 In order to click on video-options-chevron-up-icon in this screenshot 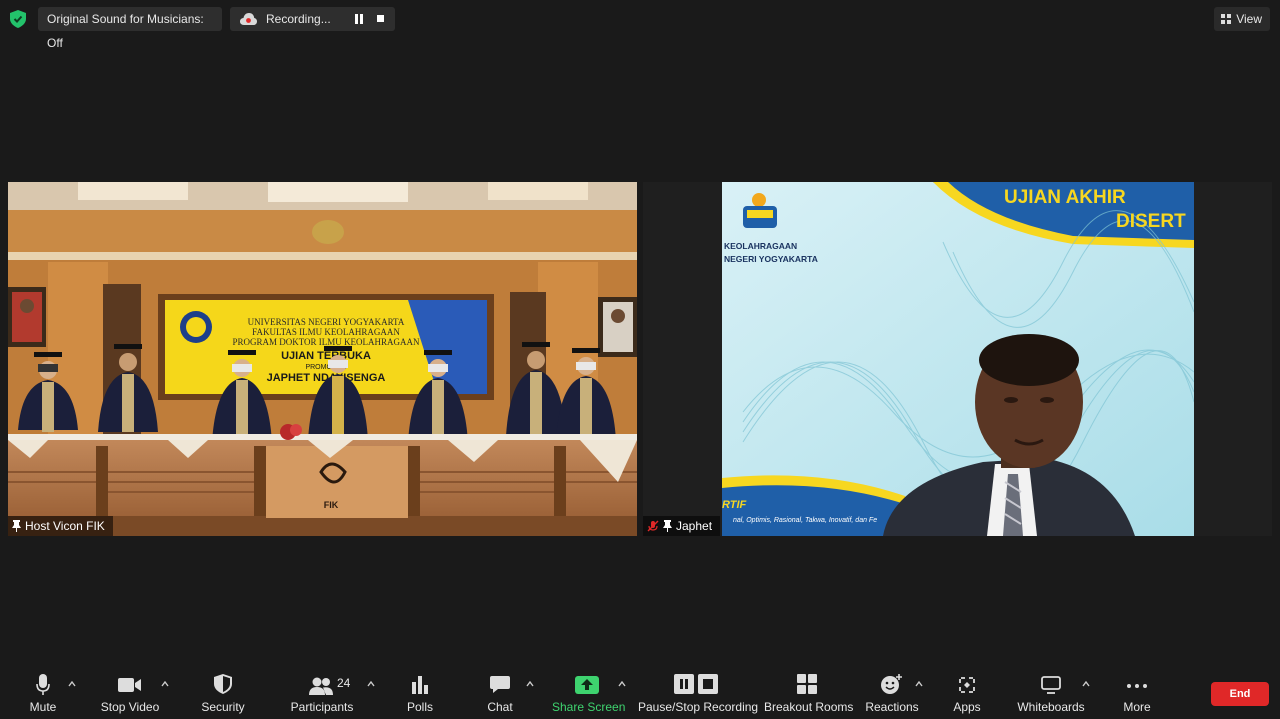, I will do `click(165, 684)`.